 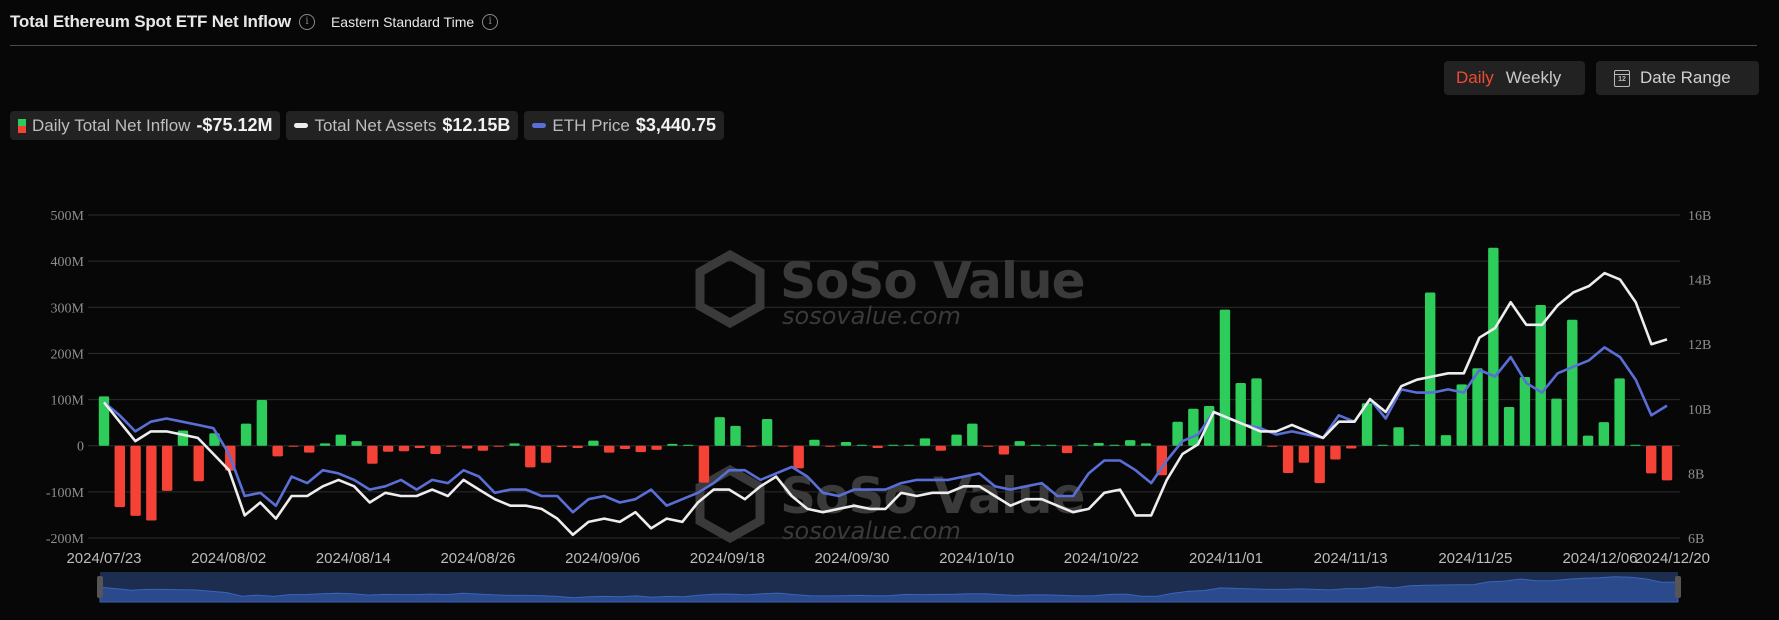 What do you see at coordinates (1351, 558) in the screenshot?
I see `x-tick-label: 2024/11/13` at bounding box center [1351, 558].